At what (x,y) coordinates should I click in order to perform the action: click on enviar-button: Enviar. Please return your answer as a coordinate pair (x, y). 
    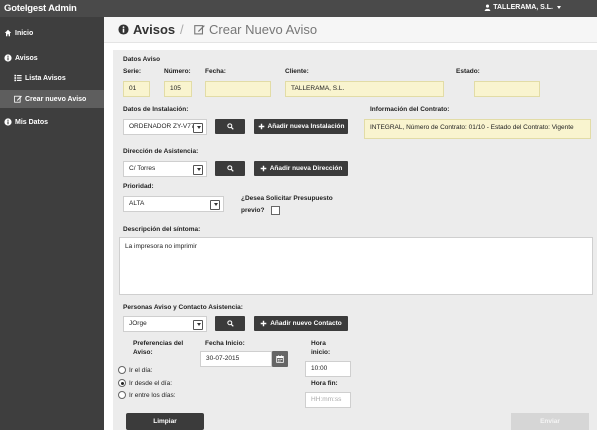
    Looking at the image, I should click on (550, 421).